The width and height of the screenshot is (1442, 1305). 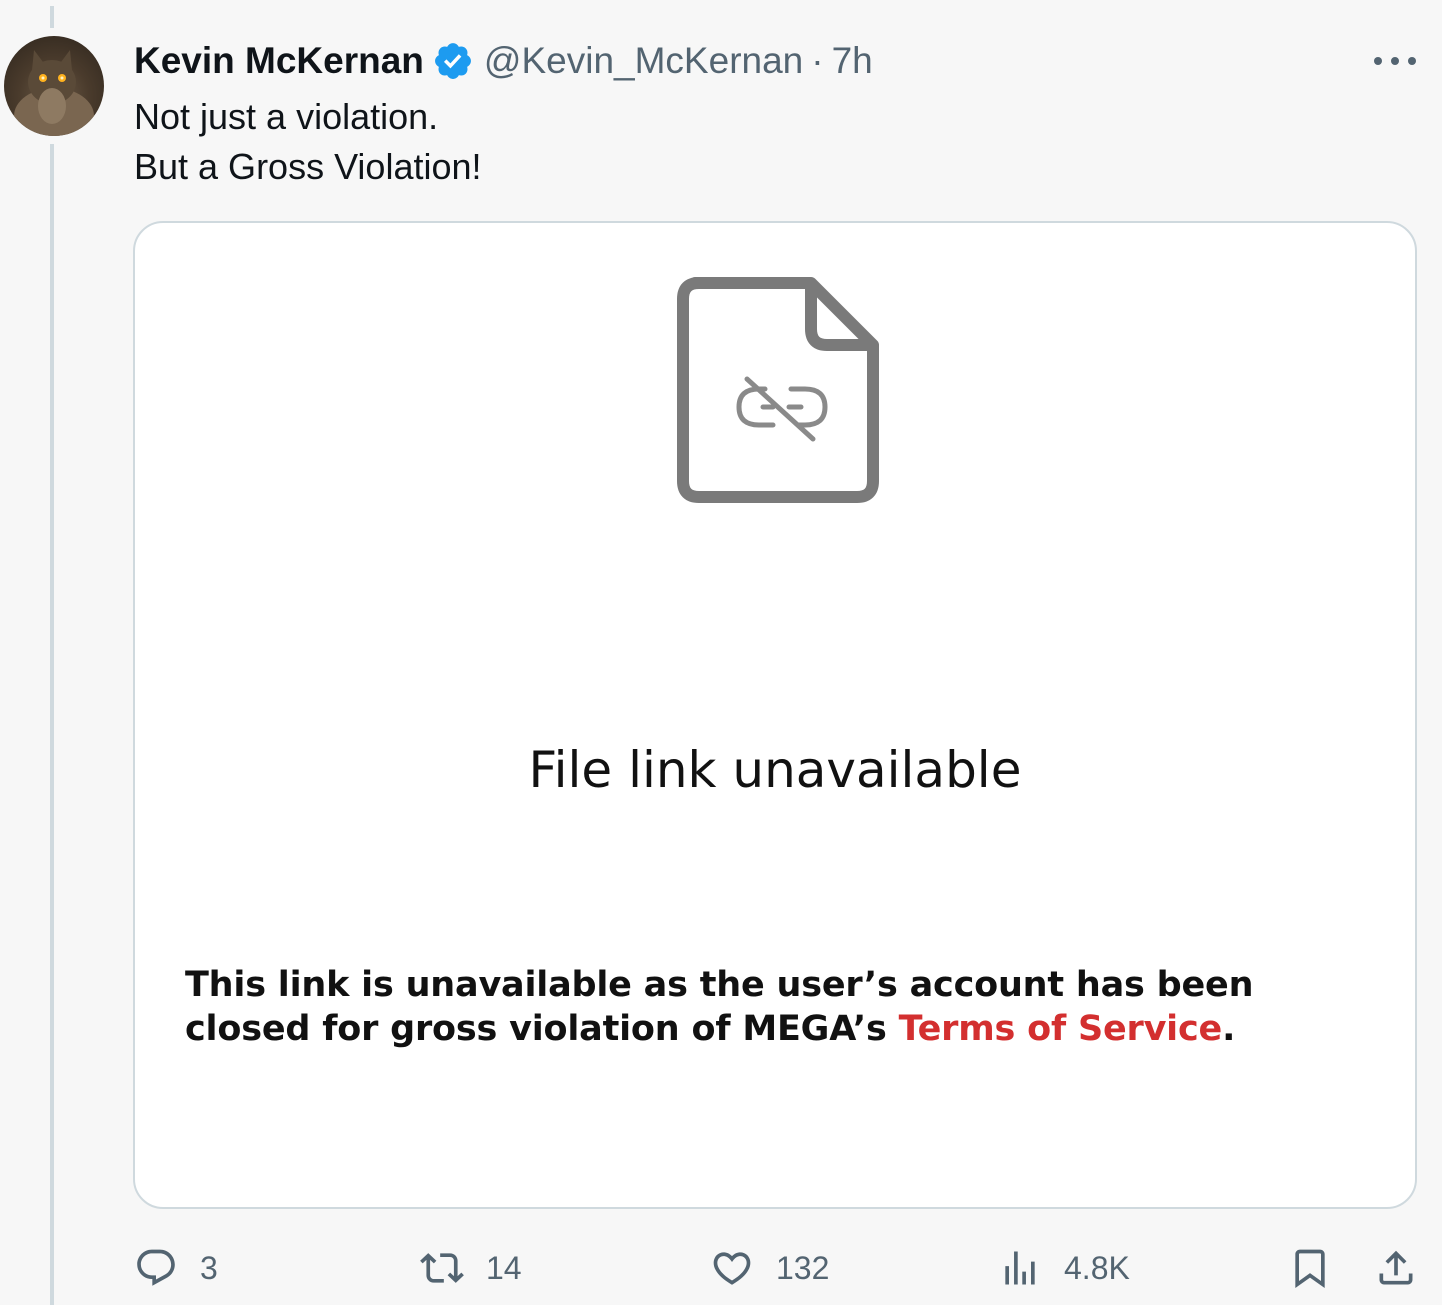 I want to click on cat-avatar-image, so click(x=54, y=93).